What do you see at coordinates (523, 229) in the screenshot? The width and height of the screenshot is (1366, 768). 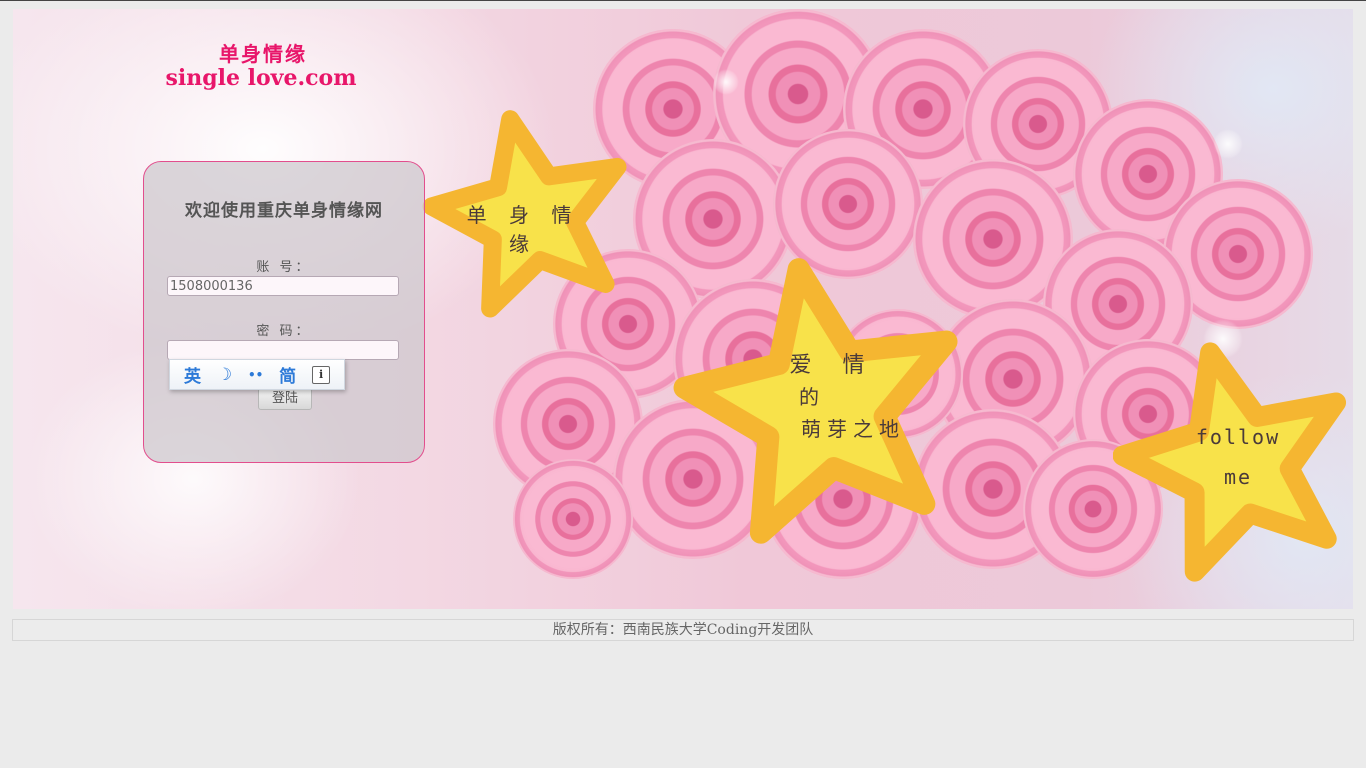 I see `star1-text: 单 身 情 缘` at bounding box center [523, 229].